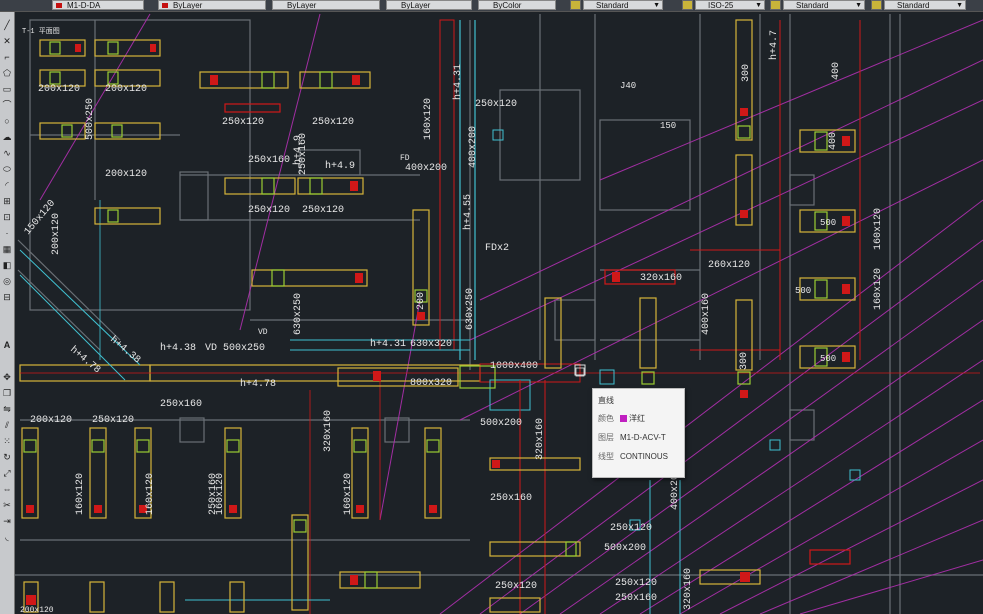 The image size is (983, 614). I want to click on text-style-dropdown: Standard ▼, so click(623, 5).